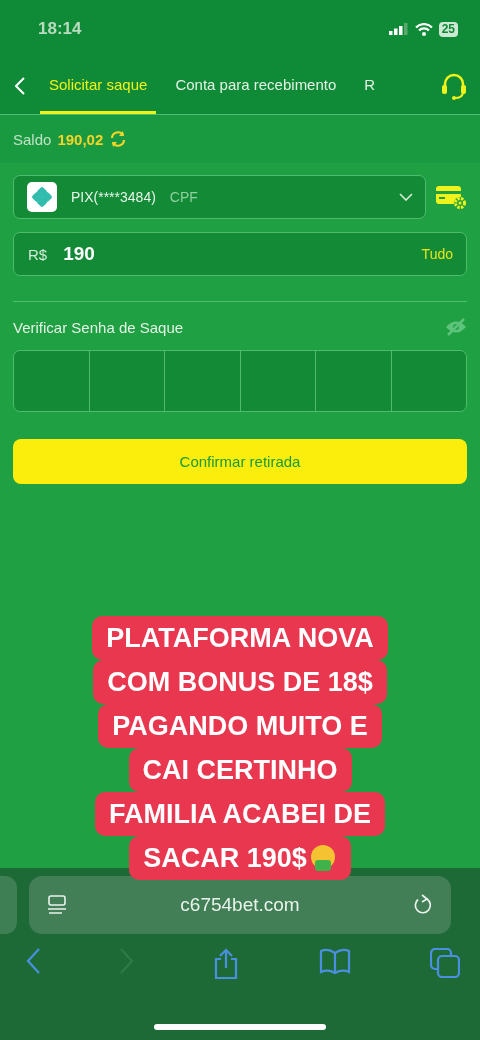  I want to click on book-icon, so click(334, 961).